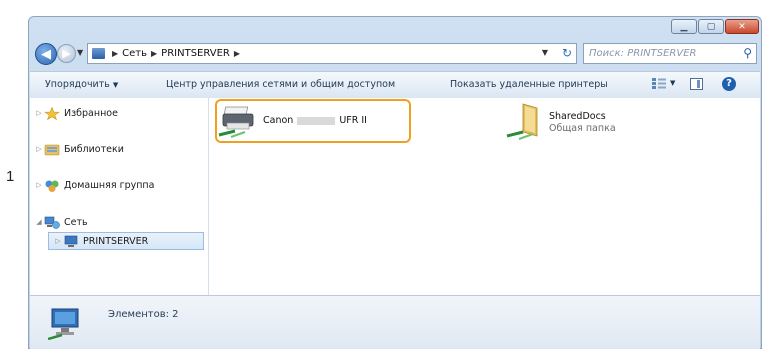 The image size is (766, 355). I want to click on back-button: ◀, so click(46, 54).